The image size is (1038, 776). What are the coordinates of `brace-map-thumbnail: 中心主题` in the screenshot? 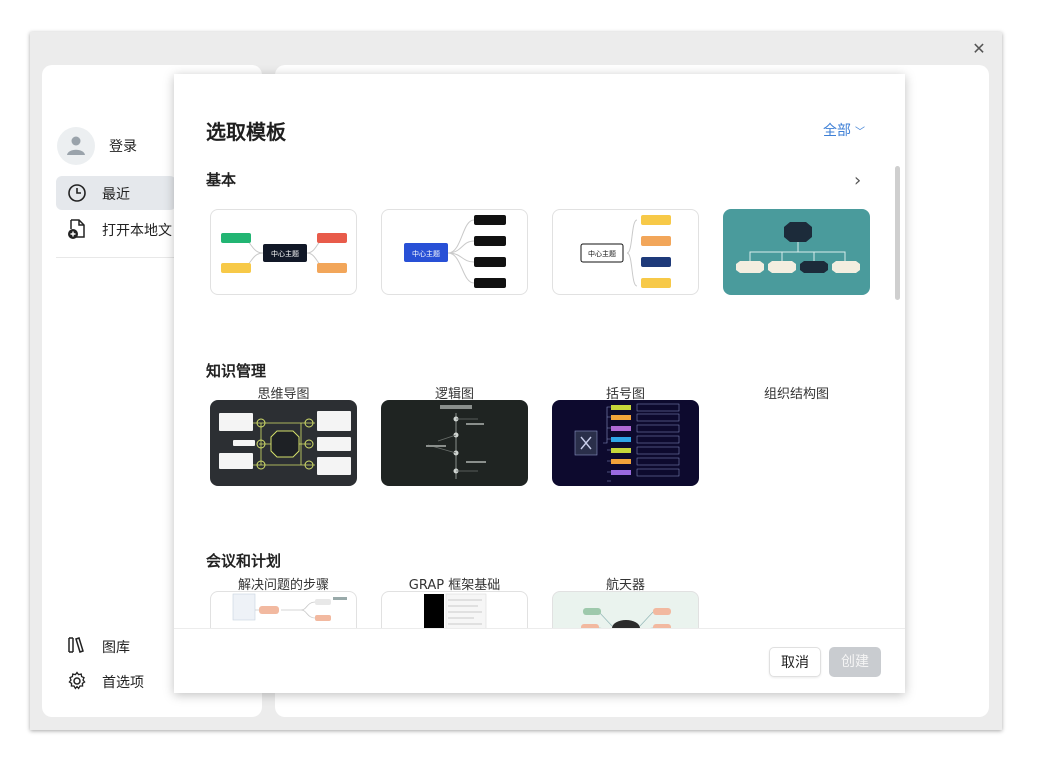 It's located at (625, 251).